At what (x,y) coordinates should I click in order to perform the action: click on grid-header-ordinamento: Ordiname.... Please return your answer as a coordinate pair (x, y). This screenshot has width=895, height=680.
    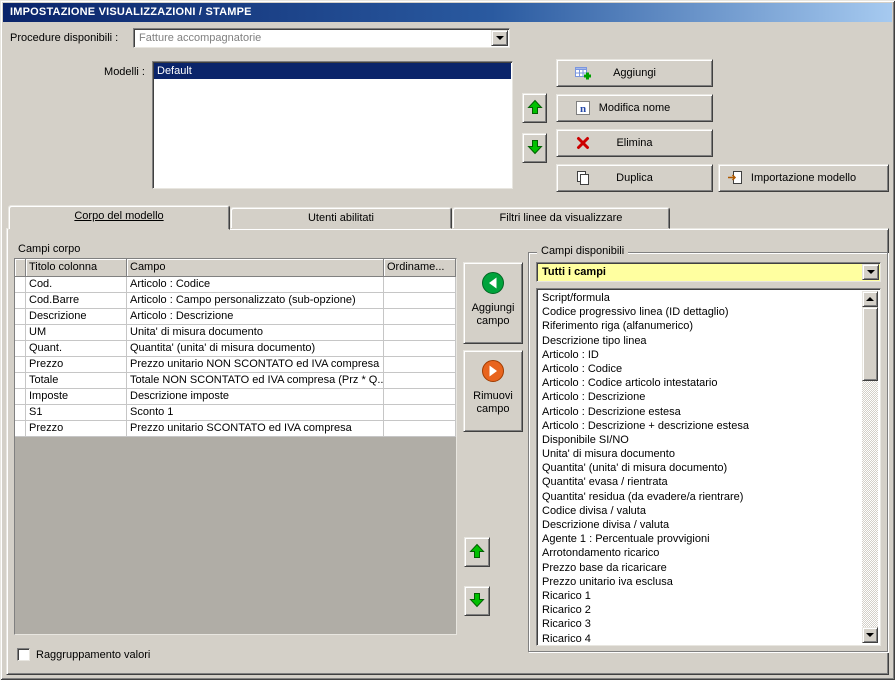
    Looking at the image, I should click on (420, 268).